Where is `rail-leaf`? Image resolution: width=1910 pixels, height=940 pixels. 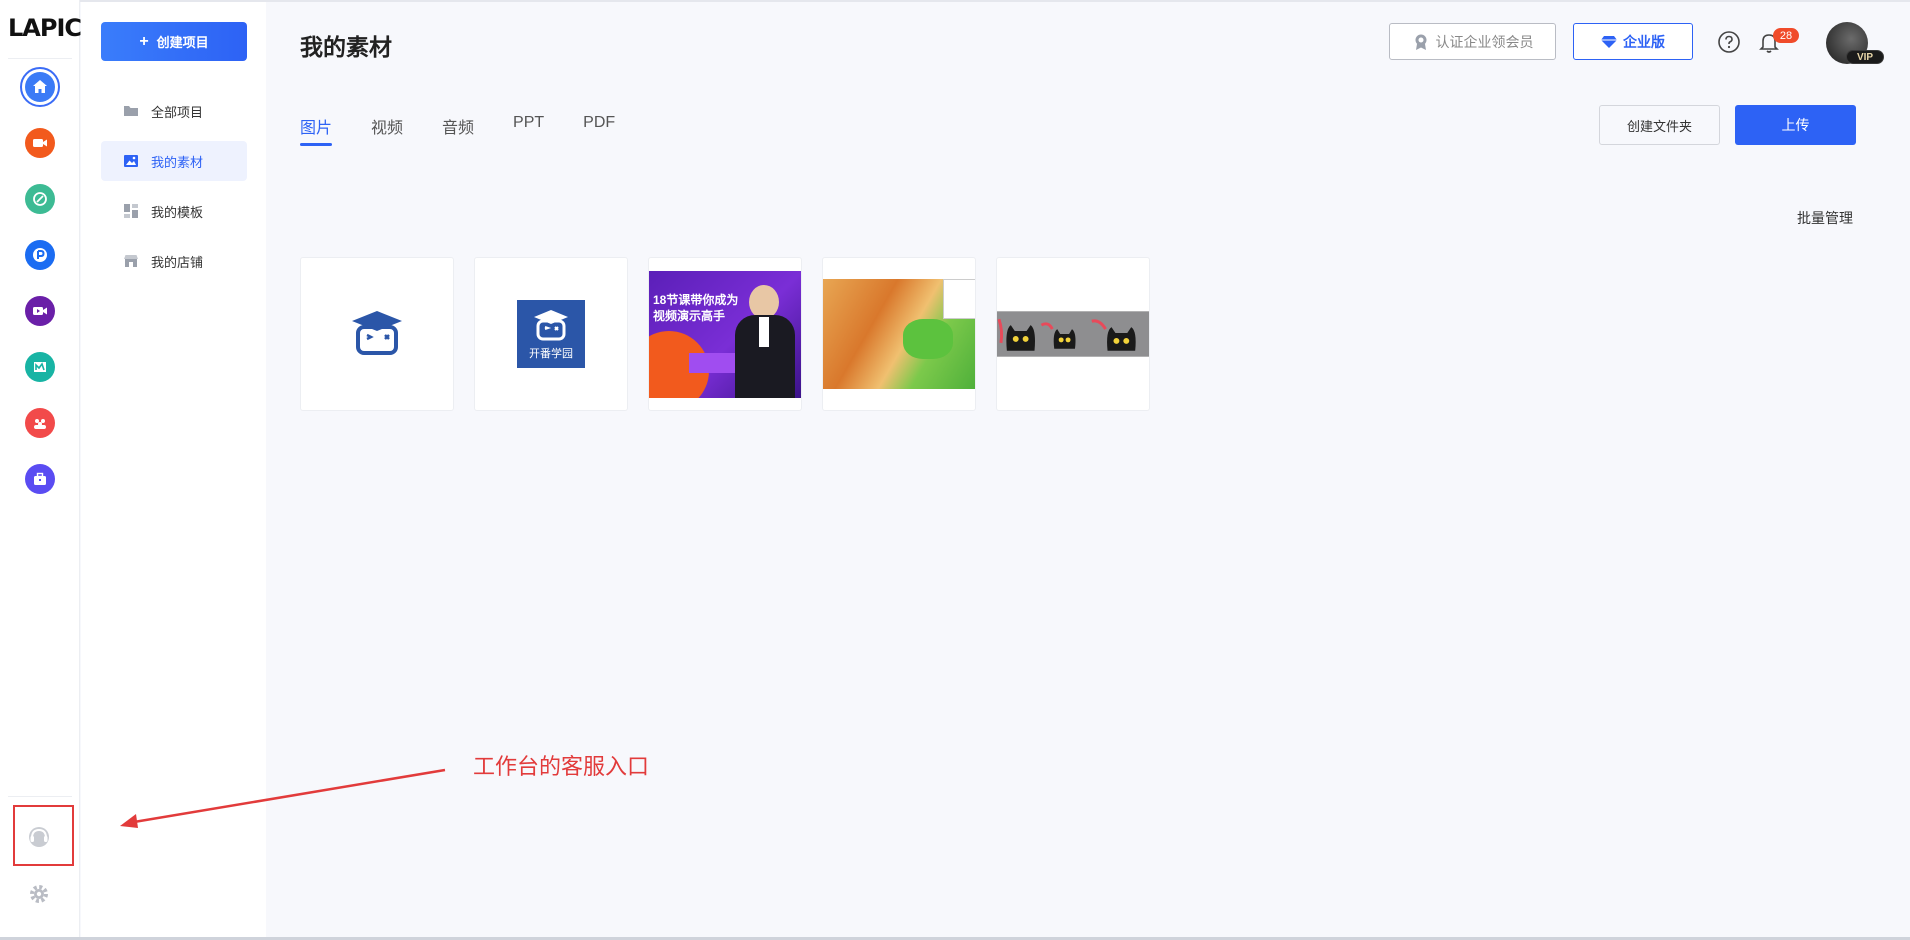
rail-leaf is located at coordinates (40, 199).